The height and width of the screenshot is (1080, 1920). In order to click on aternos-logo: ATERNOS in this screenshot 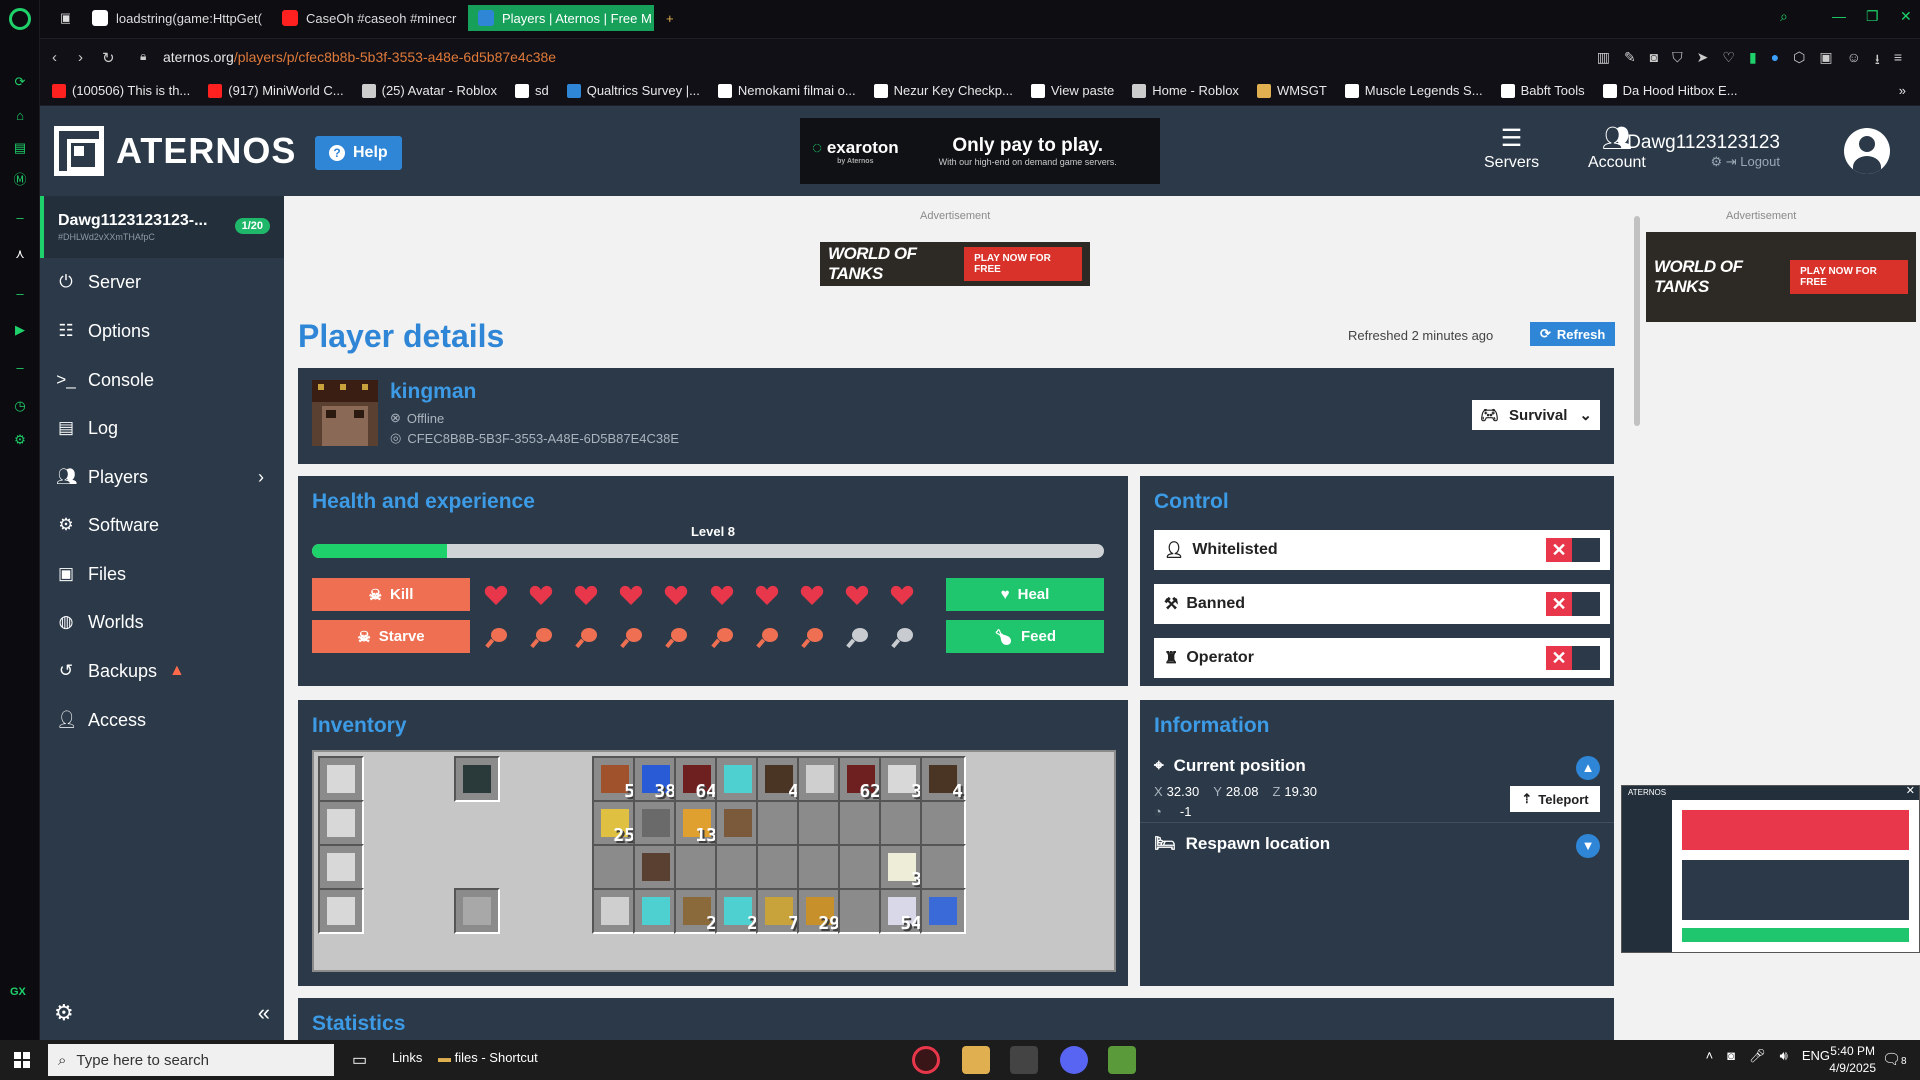, I will do `click(175, 151)`.